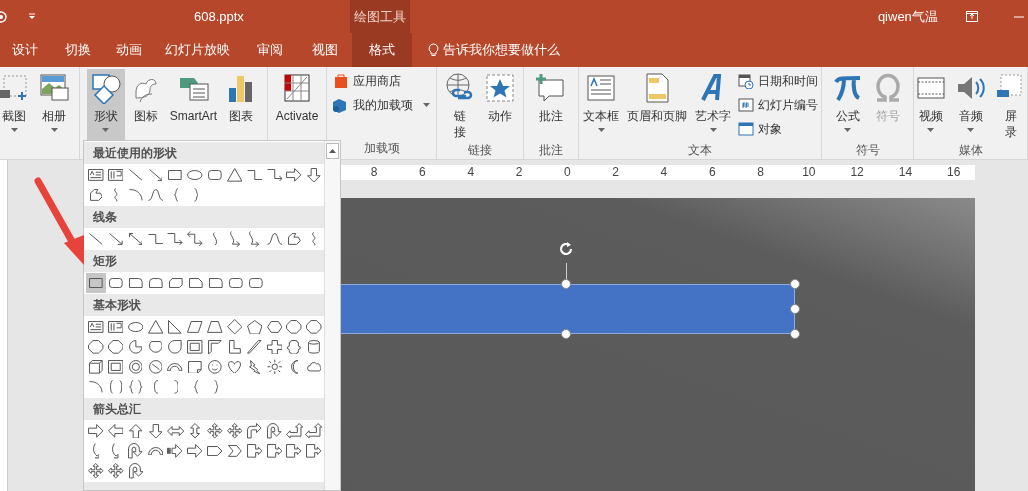 This screenshot has width=1028, height=491. Describe the element at coordinates (204, 217) in the screenshot. I see `gallery-section-header: 线条` at that location.